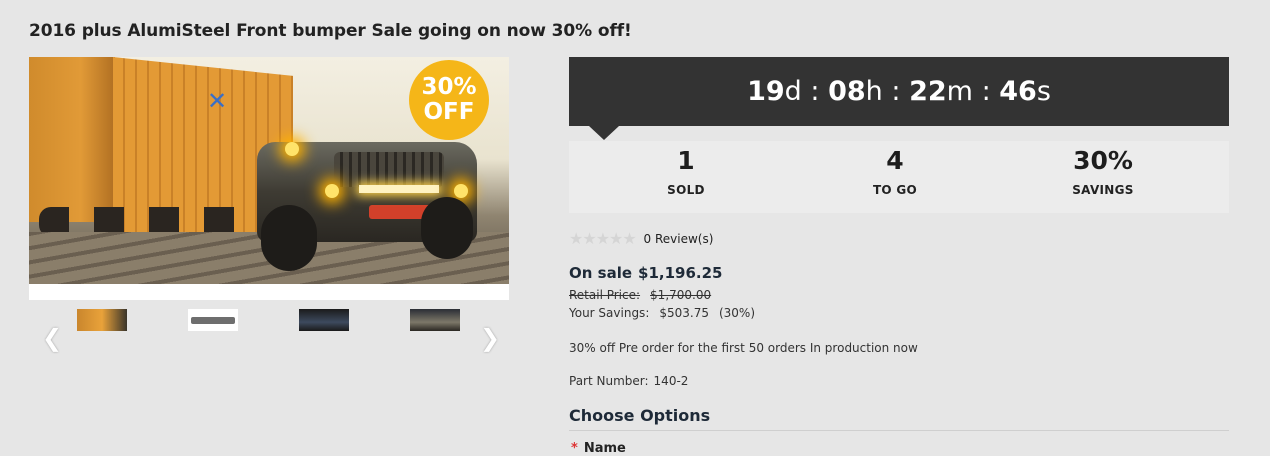 This screenshot has width=1270, height=456. I want to click on stat-sold: 1 SOLD, so click(686, 171).